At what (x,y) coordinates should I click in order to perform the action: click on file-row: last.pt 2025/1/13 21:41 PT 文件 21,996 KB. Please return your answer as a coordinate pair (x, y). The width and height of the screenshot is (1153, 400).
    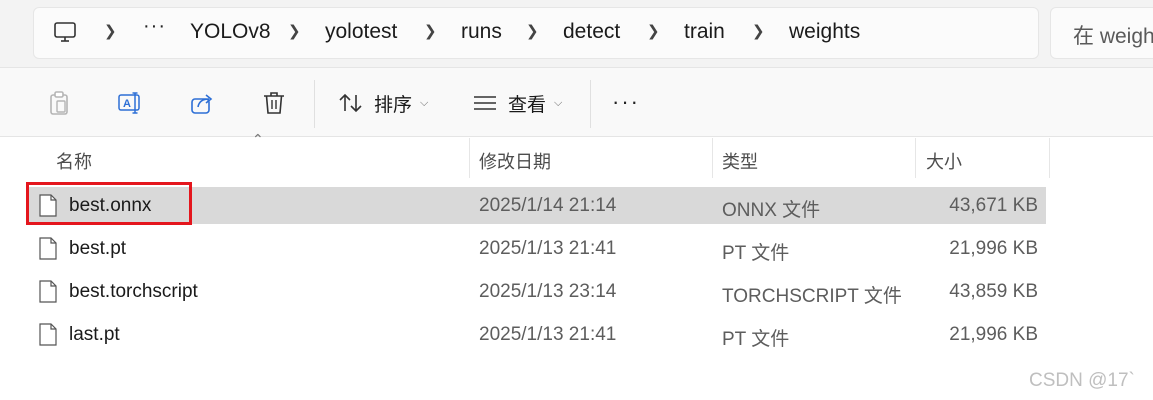
    Looking at the image, I should click on (537, 334).